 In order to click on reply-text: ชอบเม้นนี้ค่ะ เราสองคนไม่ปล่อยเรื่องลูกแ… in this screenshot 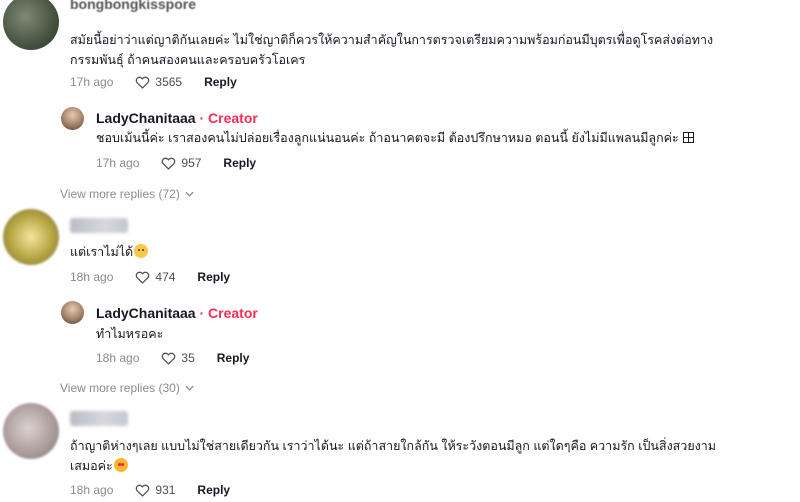, I will do `click(395, 138)`.